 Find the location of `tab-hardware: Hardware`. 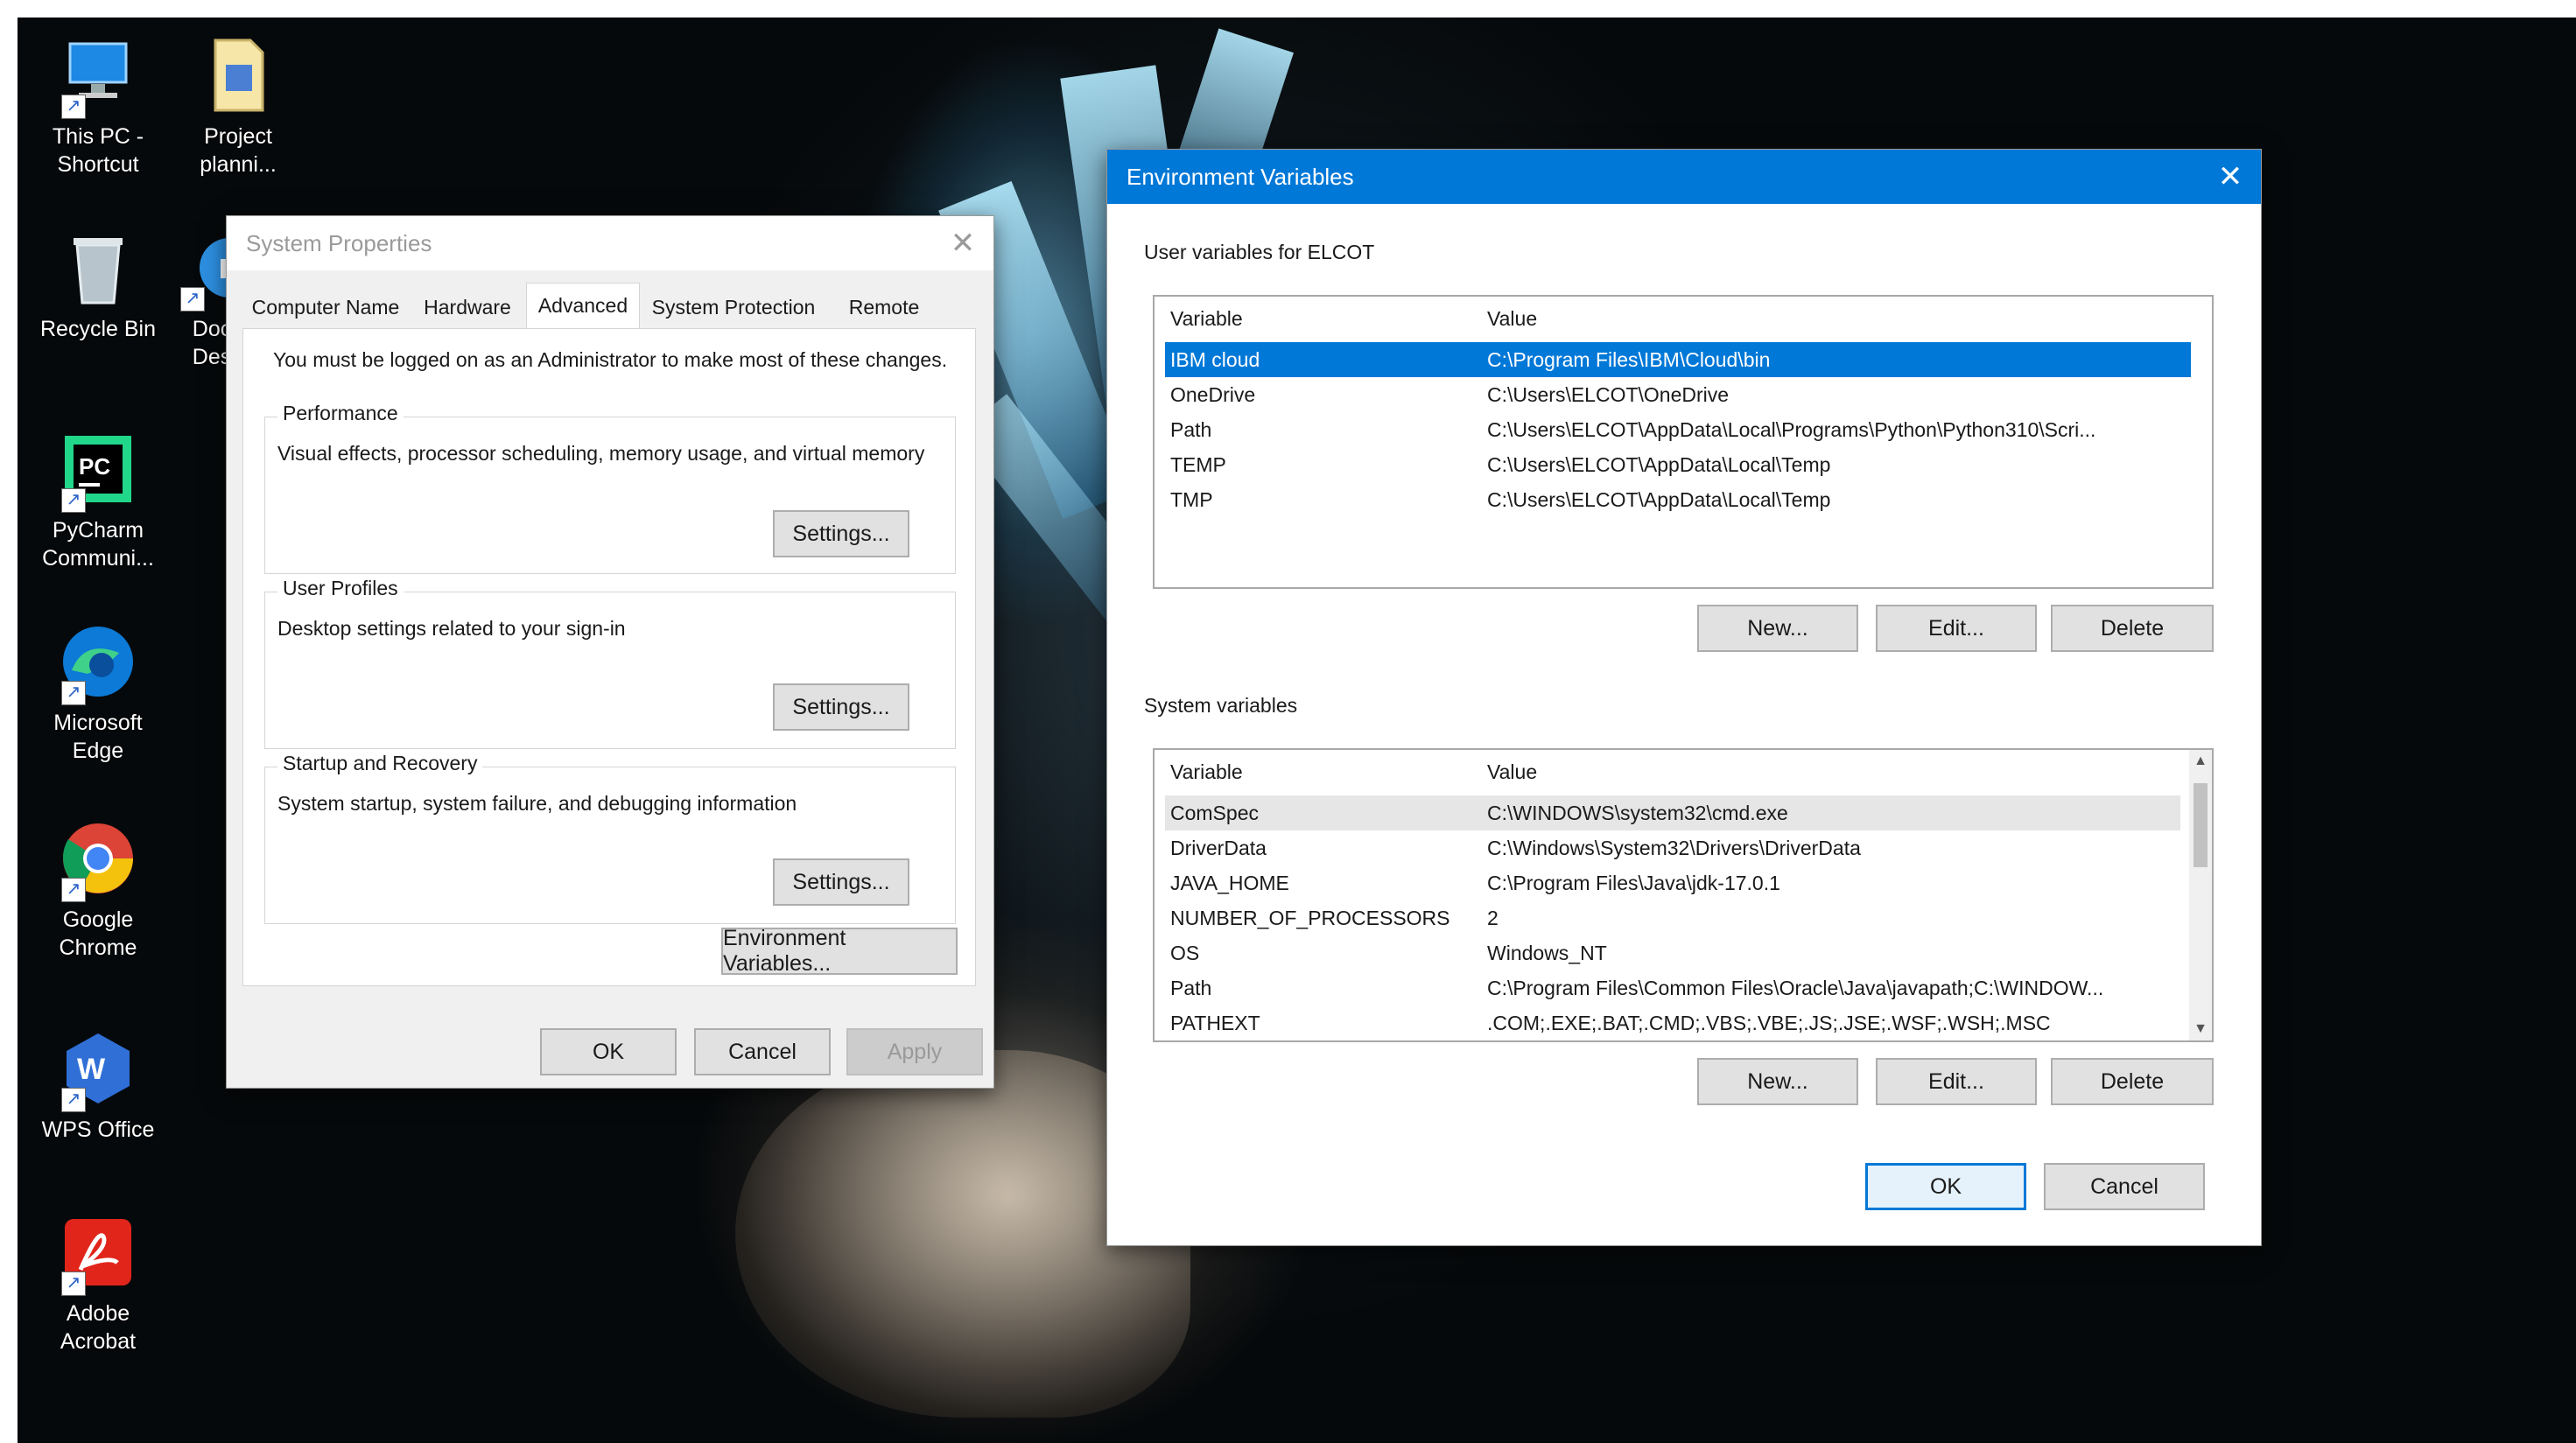

tab-hardware: Hardware is located at coordinates (467, 307).